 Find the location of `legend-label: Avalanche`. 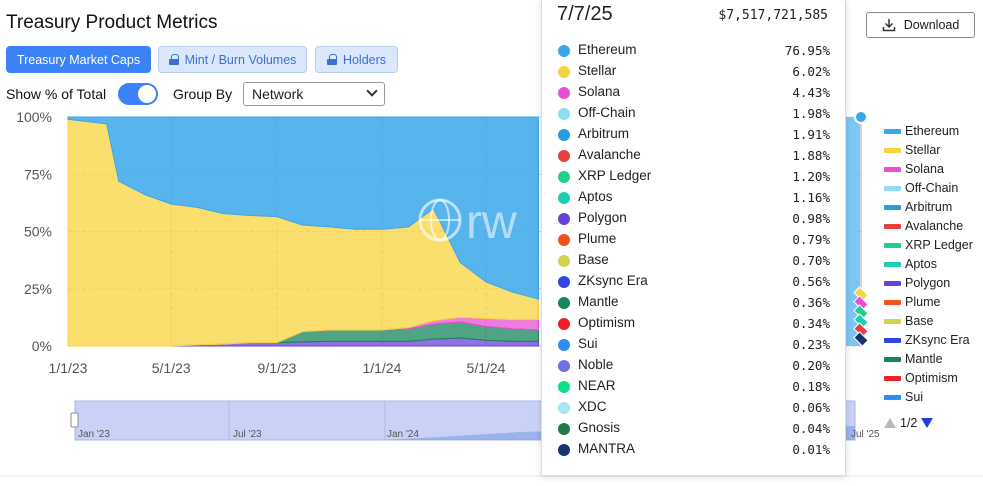

legend-label: Avalanche is located at coordinates (934, 226).